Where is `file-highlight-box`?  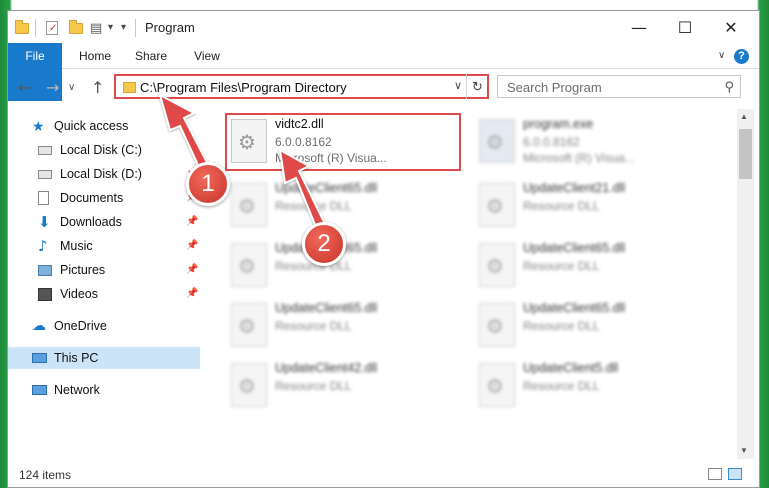 file-highlight-box is located at coordinates (343, 142).